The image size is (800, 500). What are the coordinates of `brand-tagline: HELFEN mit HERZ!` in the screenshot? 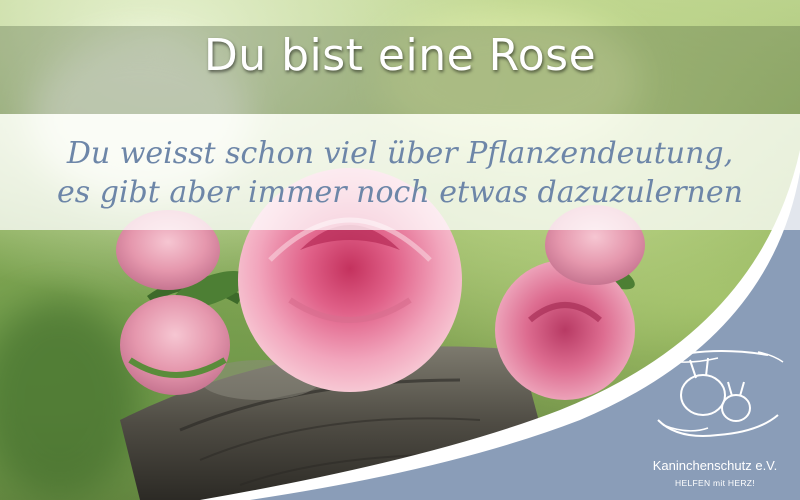 It's located at (715, 483).